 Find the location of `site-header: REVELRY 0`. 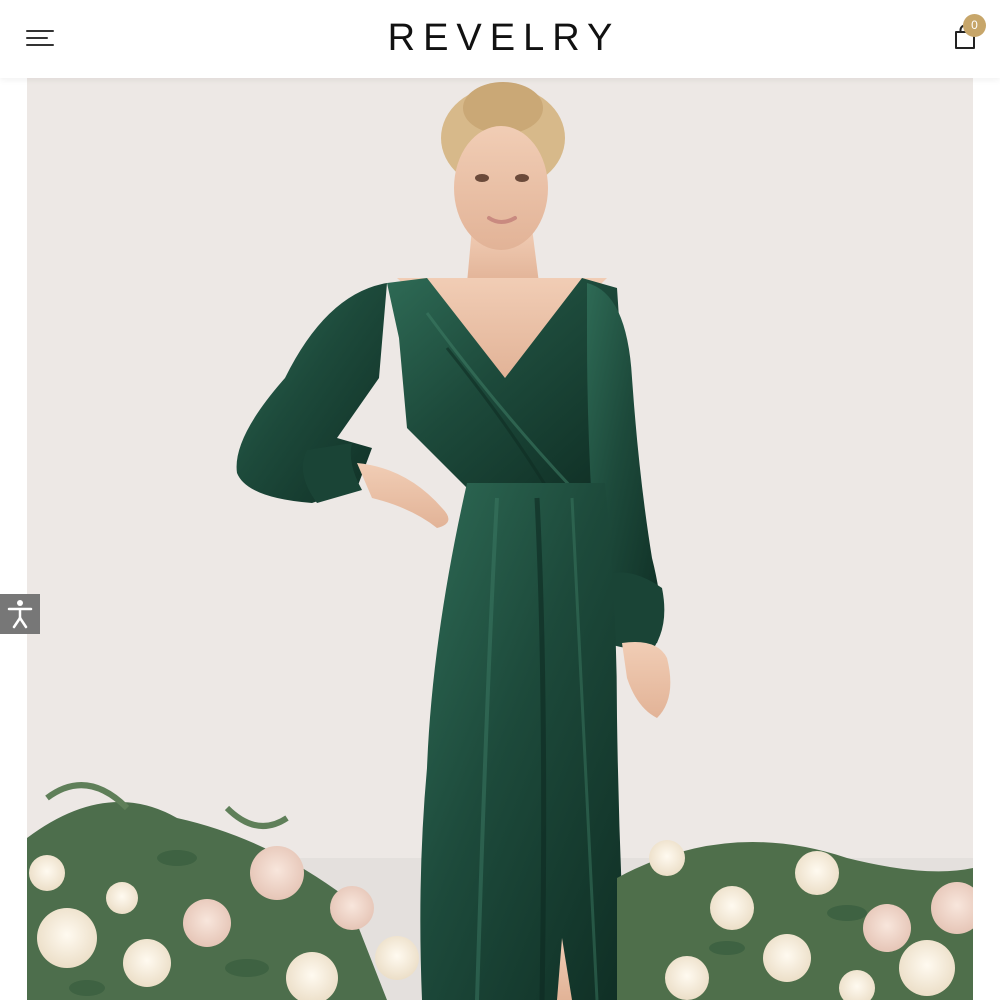

site-header: REVELRY 0 is located at coordinates (500, 39).